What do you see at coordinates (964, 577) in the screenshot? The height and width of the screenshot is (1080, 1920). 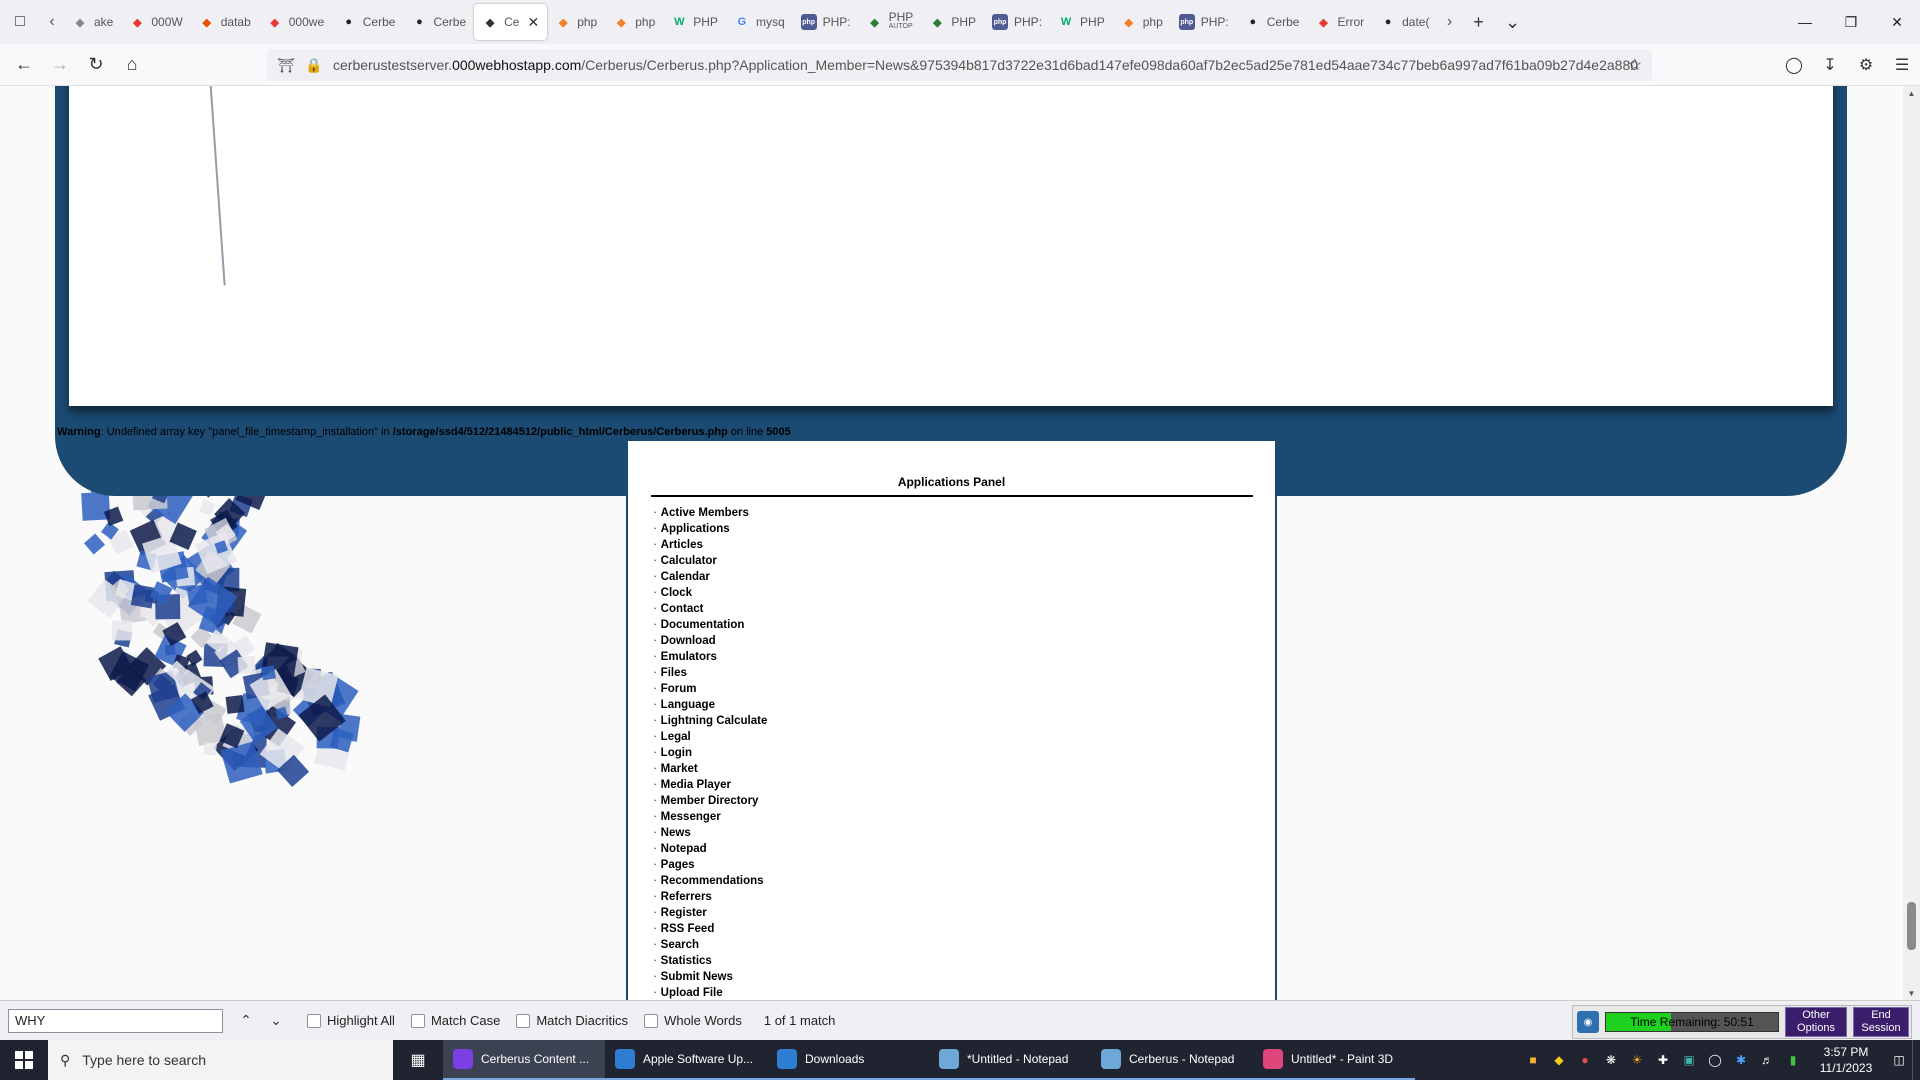 I see `application-link: · Calendar` at bounding box center [964, 577].